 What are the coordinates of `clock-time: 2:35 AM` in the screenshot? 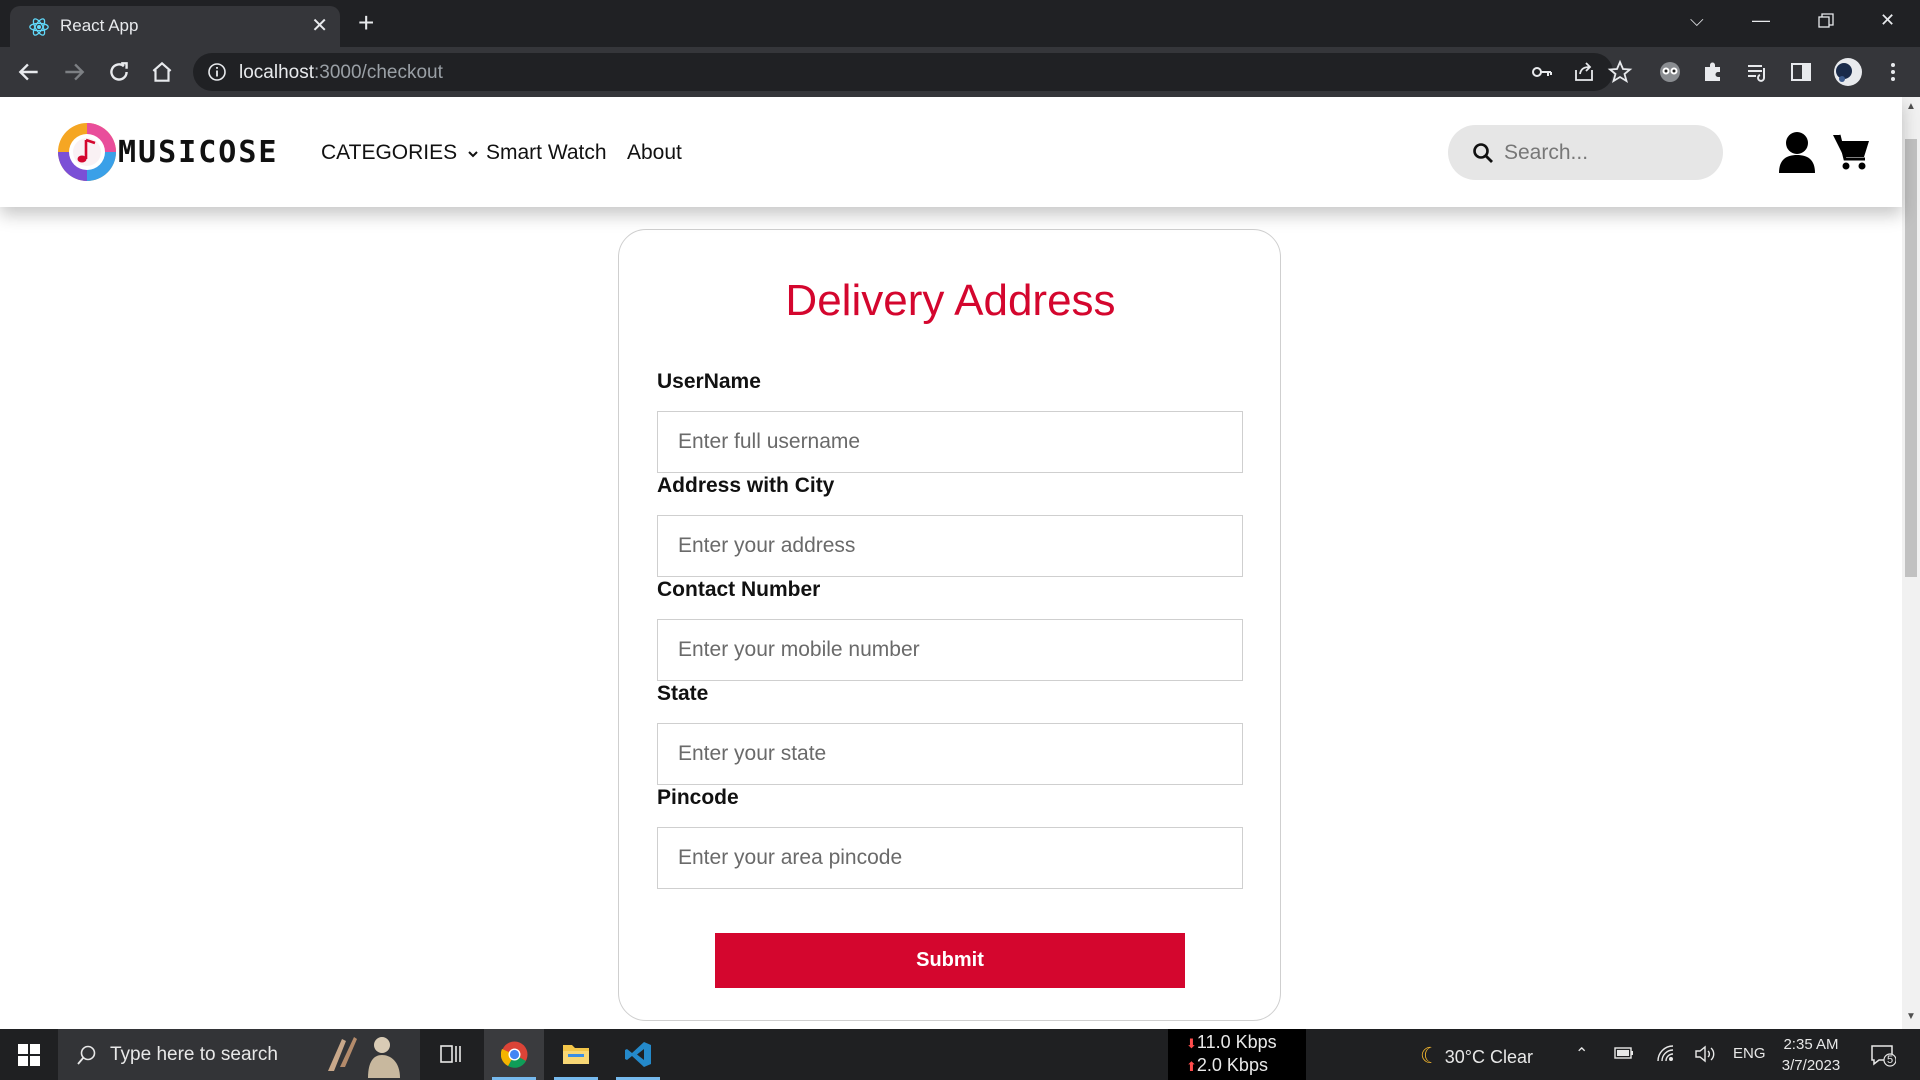 It's located at (1811, 1044).